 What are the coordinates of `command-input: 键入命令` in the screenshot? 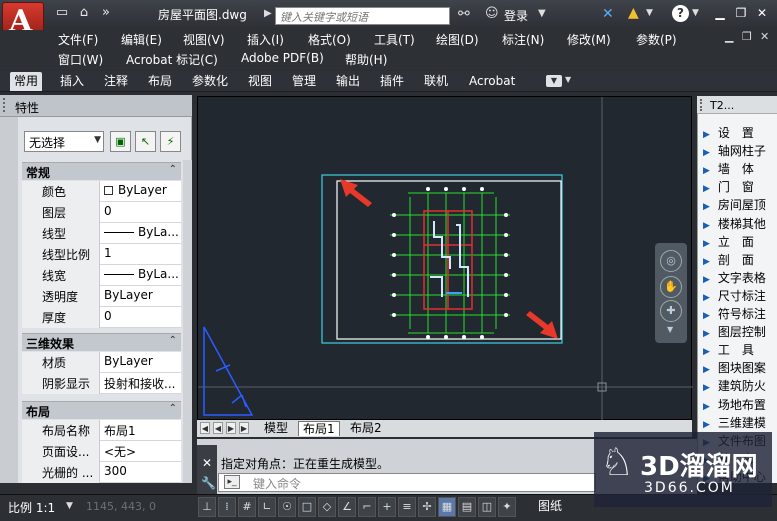 It's located at (407, 482).